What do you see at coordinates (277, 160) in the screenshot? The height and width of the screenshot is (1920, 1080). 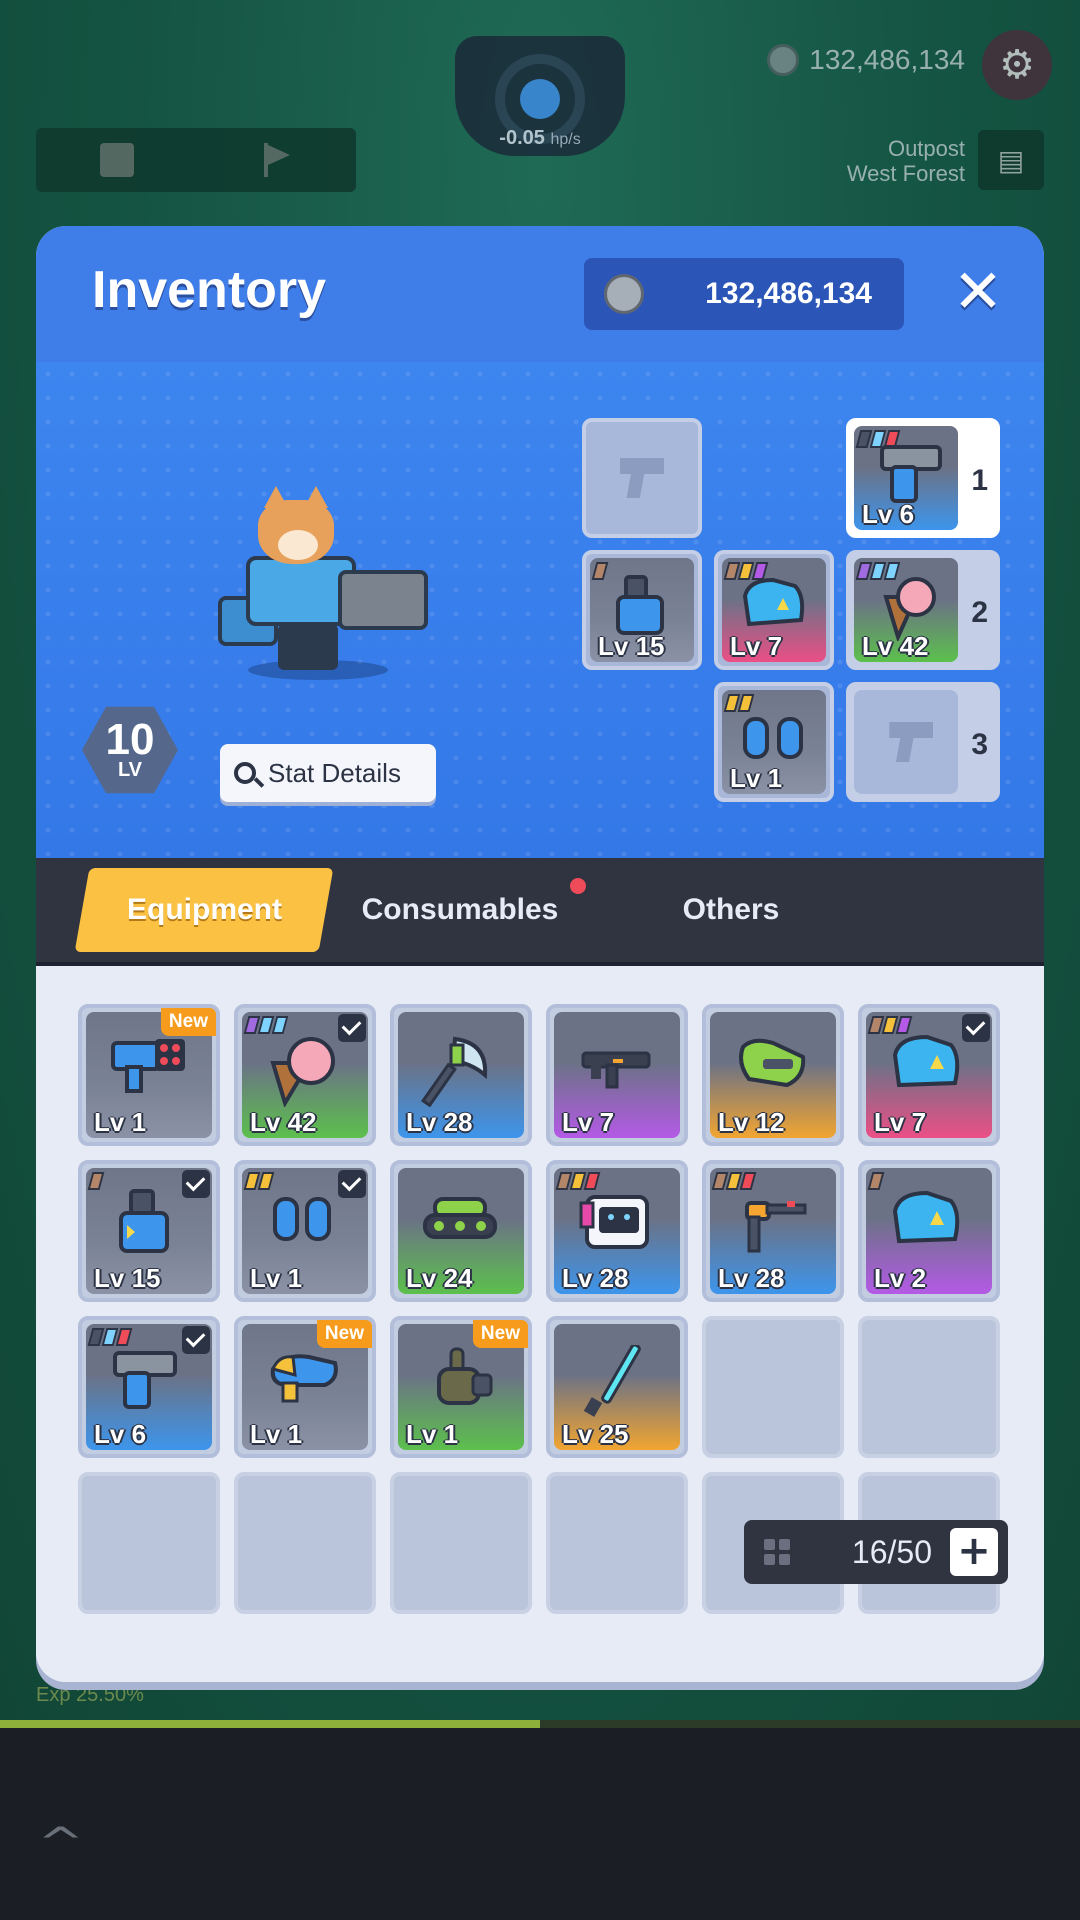 I see `flag-icon` at bounding box center [277, 160].